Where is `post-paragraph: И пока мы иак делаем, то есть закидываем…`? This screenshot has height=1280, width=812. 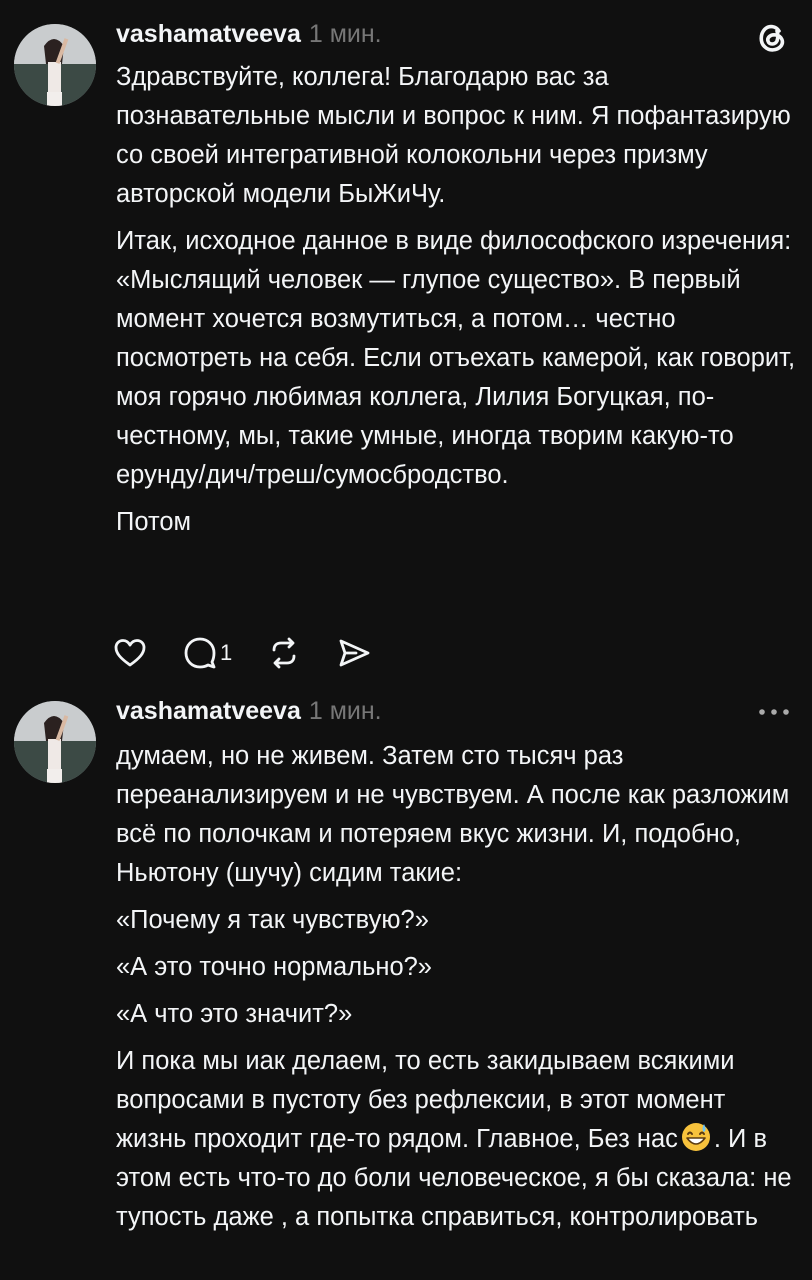 post-paragraph: И пока мы иак делаем, то есть закидываем… is located at coordinates (456, 1139).